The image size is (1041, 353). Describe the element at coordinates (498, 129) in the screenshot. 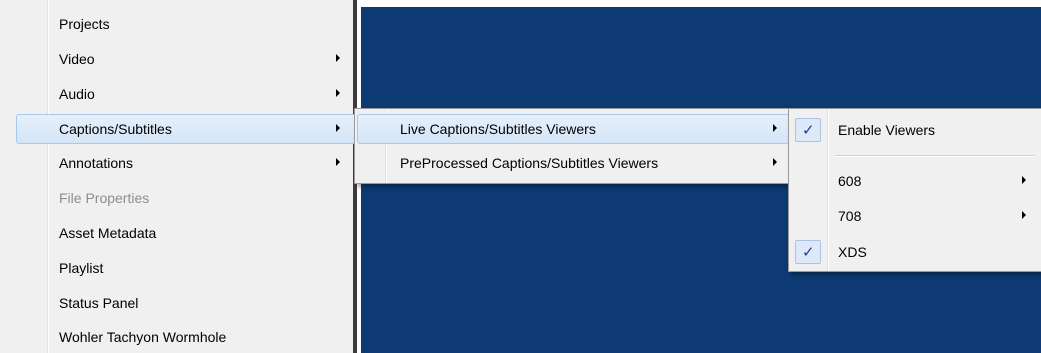

I see `menu-item-label: Live Captions/Subtitles Viewers` at that location.